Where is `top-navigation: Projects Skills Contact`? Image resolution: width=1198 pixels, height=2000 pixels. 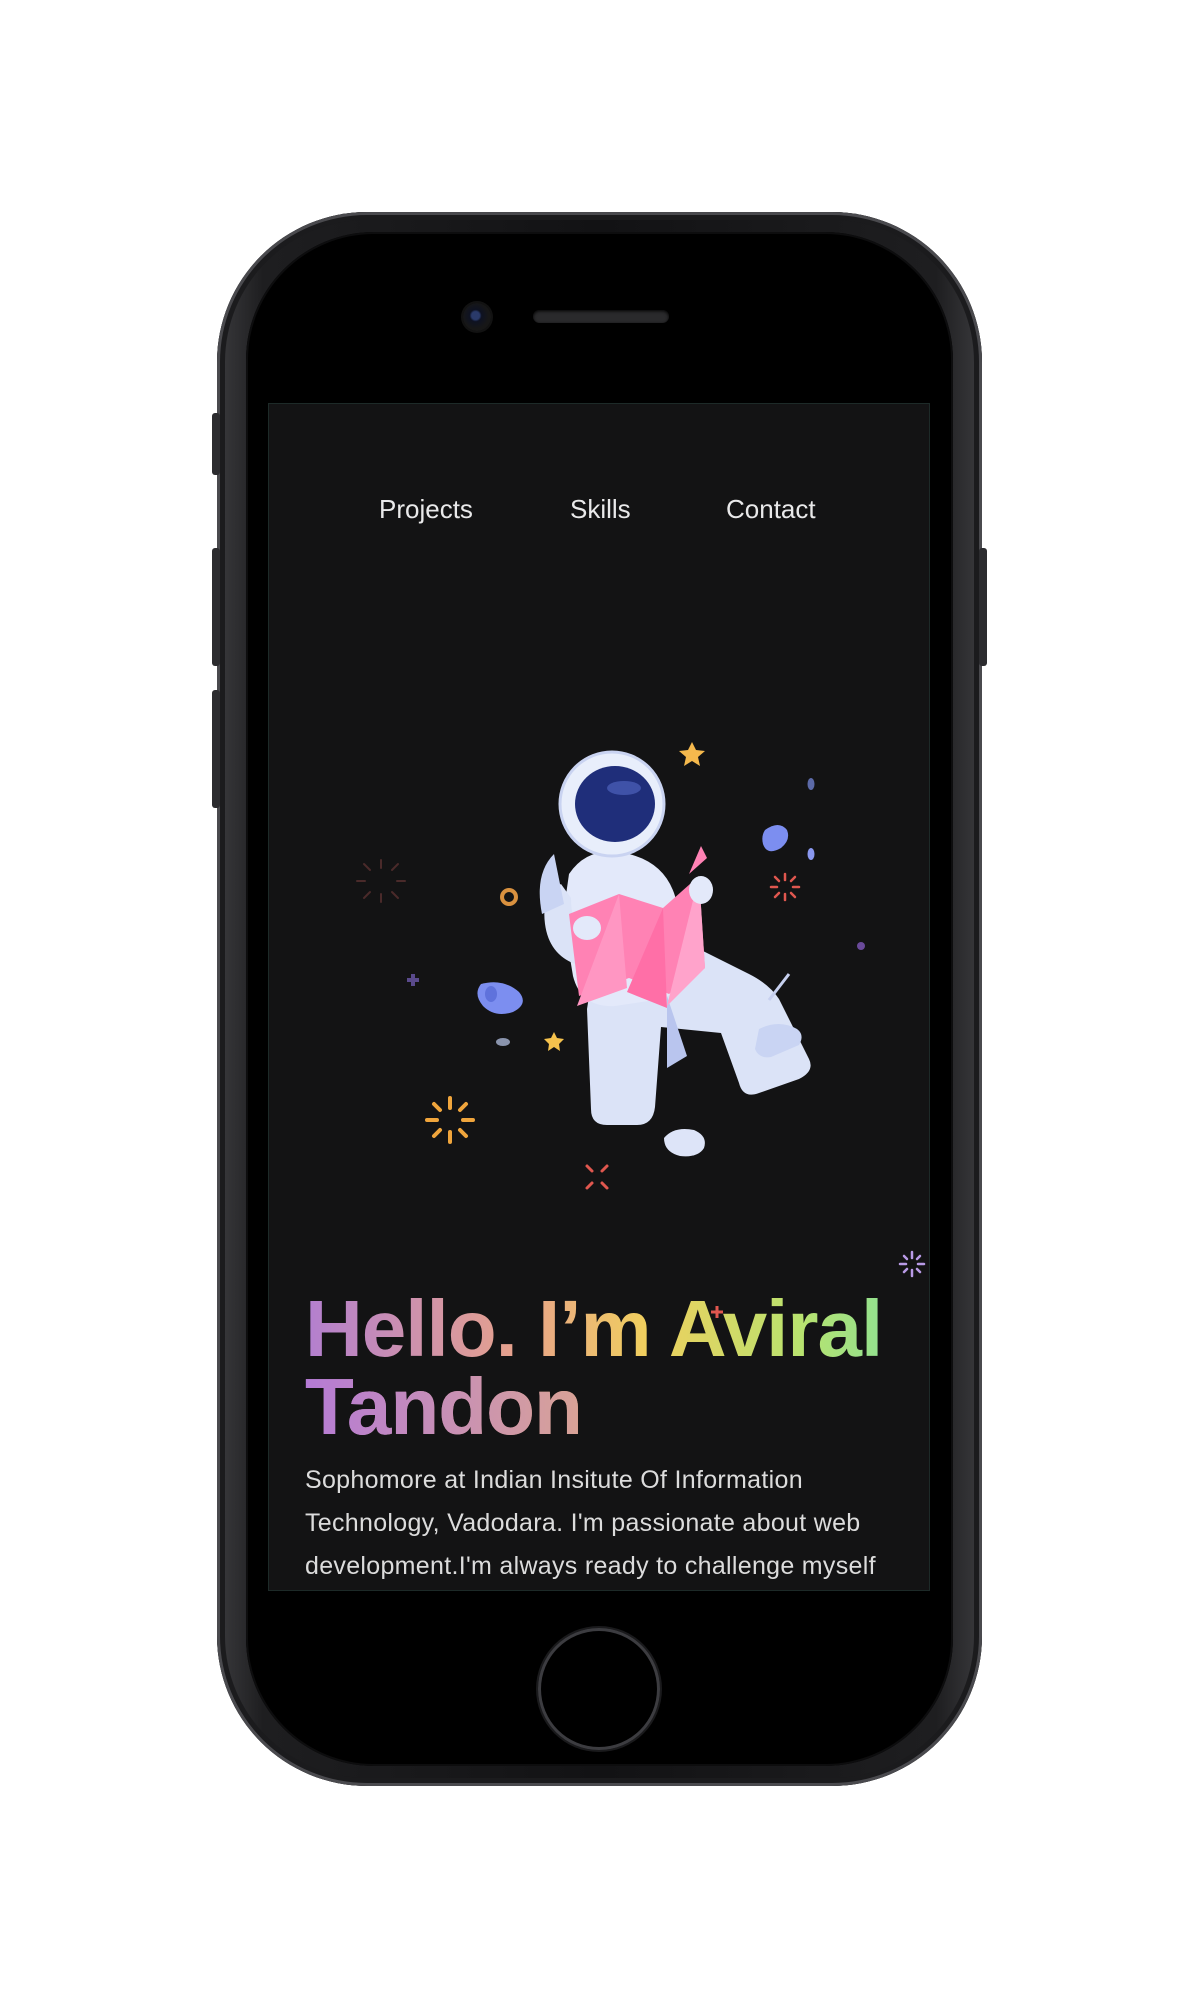
top-navigation: Projects Skills Contact is located at coordinates (599, 514).